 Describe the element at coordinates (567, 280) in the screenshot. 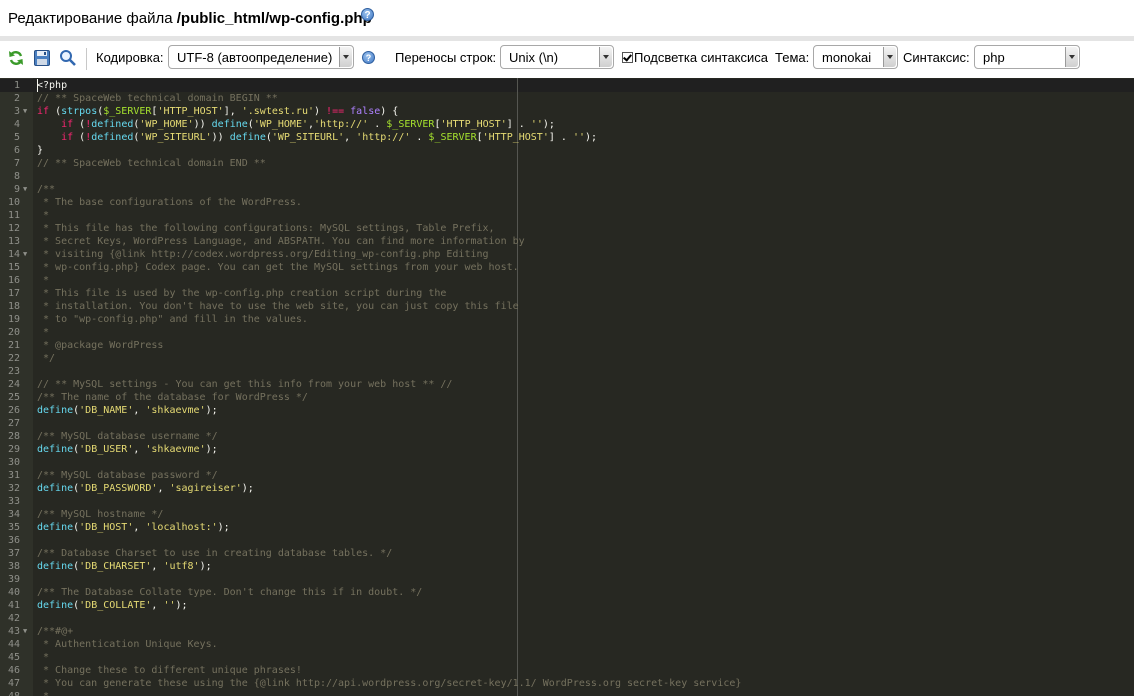

I see `code-line: 16 *` at that location.